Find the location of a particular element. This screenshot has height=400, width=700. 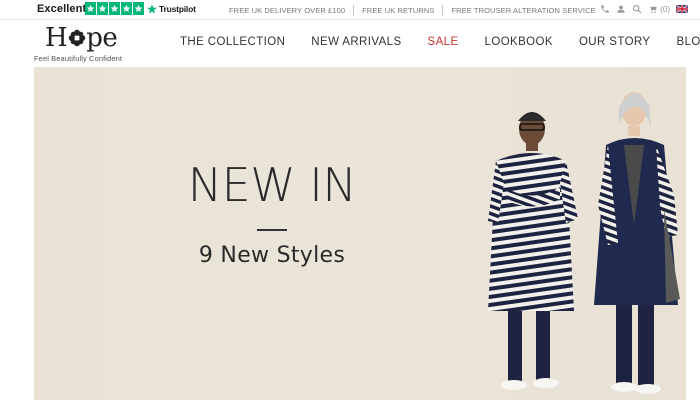

search-icon is located at coordinates (637, 9).